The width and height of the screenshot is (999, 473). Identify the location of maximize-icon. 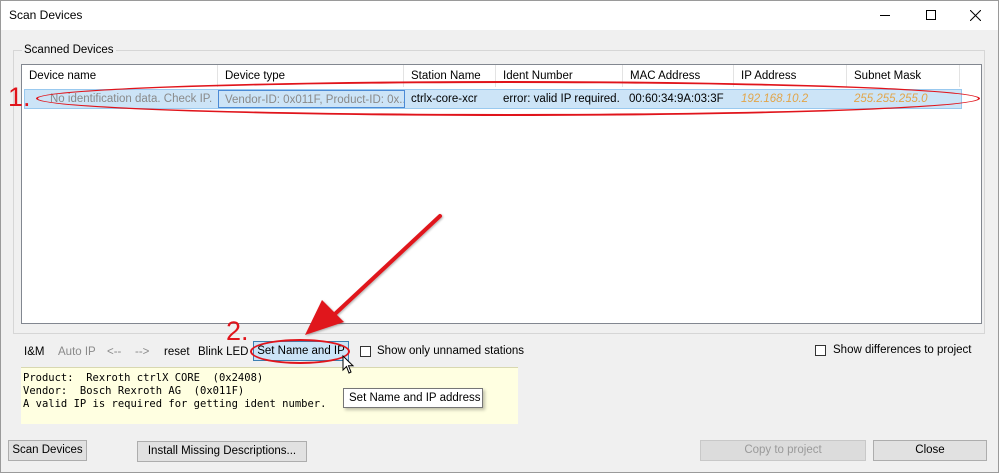
(931, 15).